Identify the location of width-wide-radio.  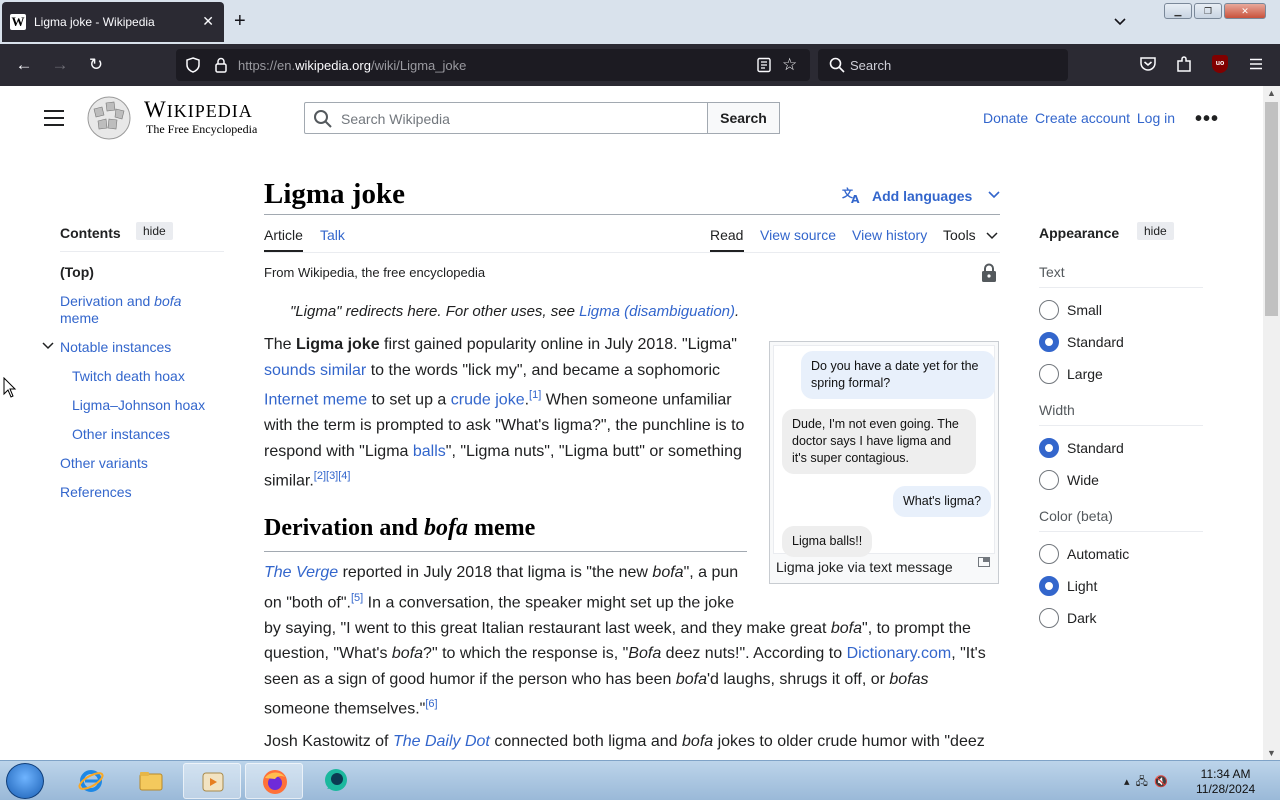
(1049, 480).